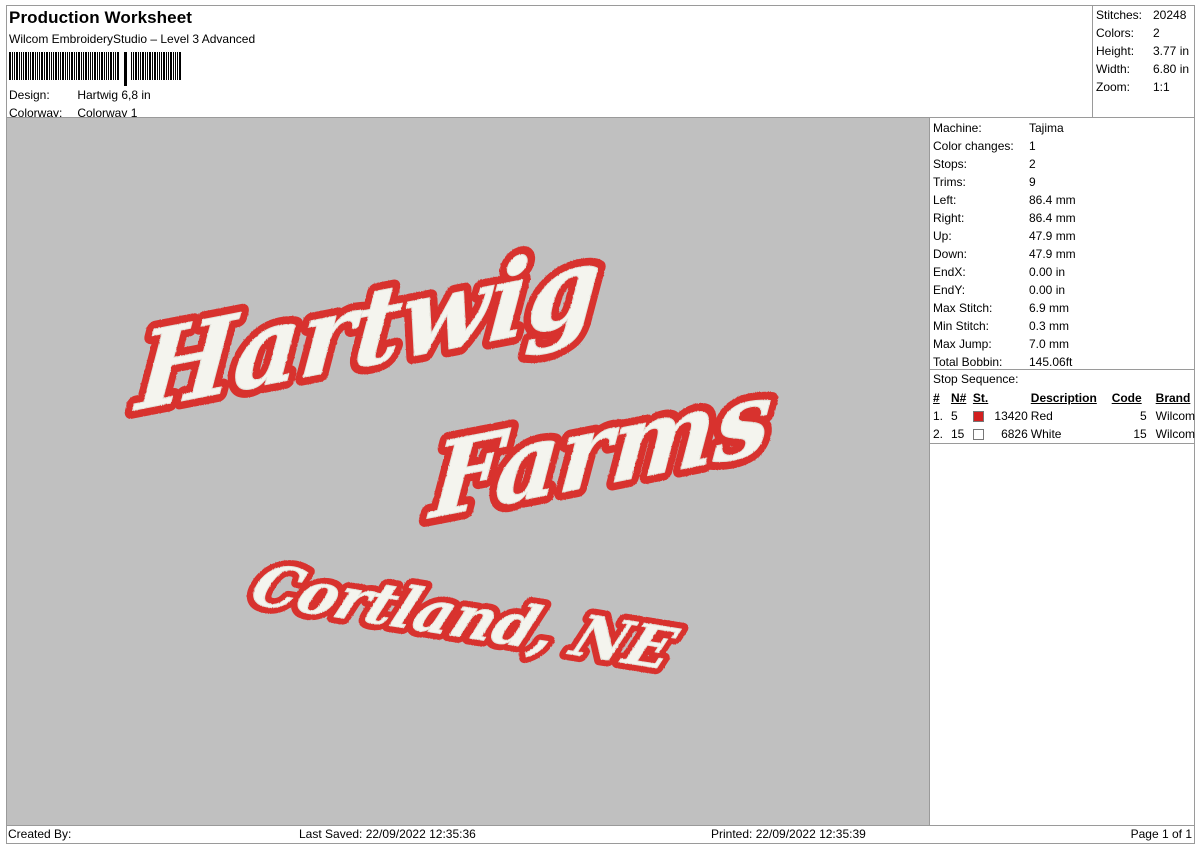  I want to click on machine-info-value: 86.4 mm, so click(1052, 218).